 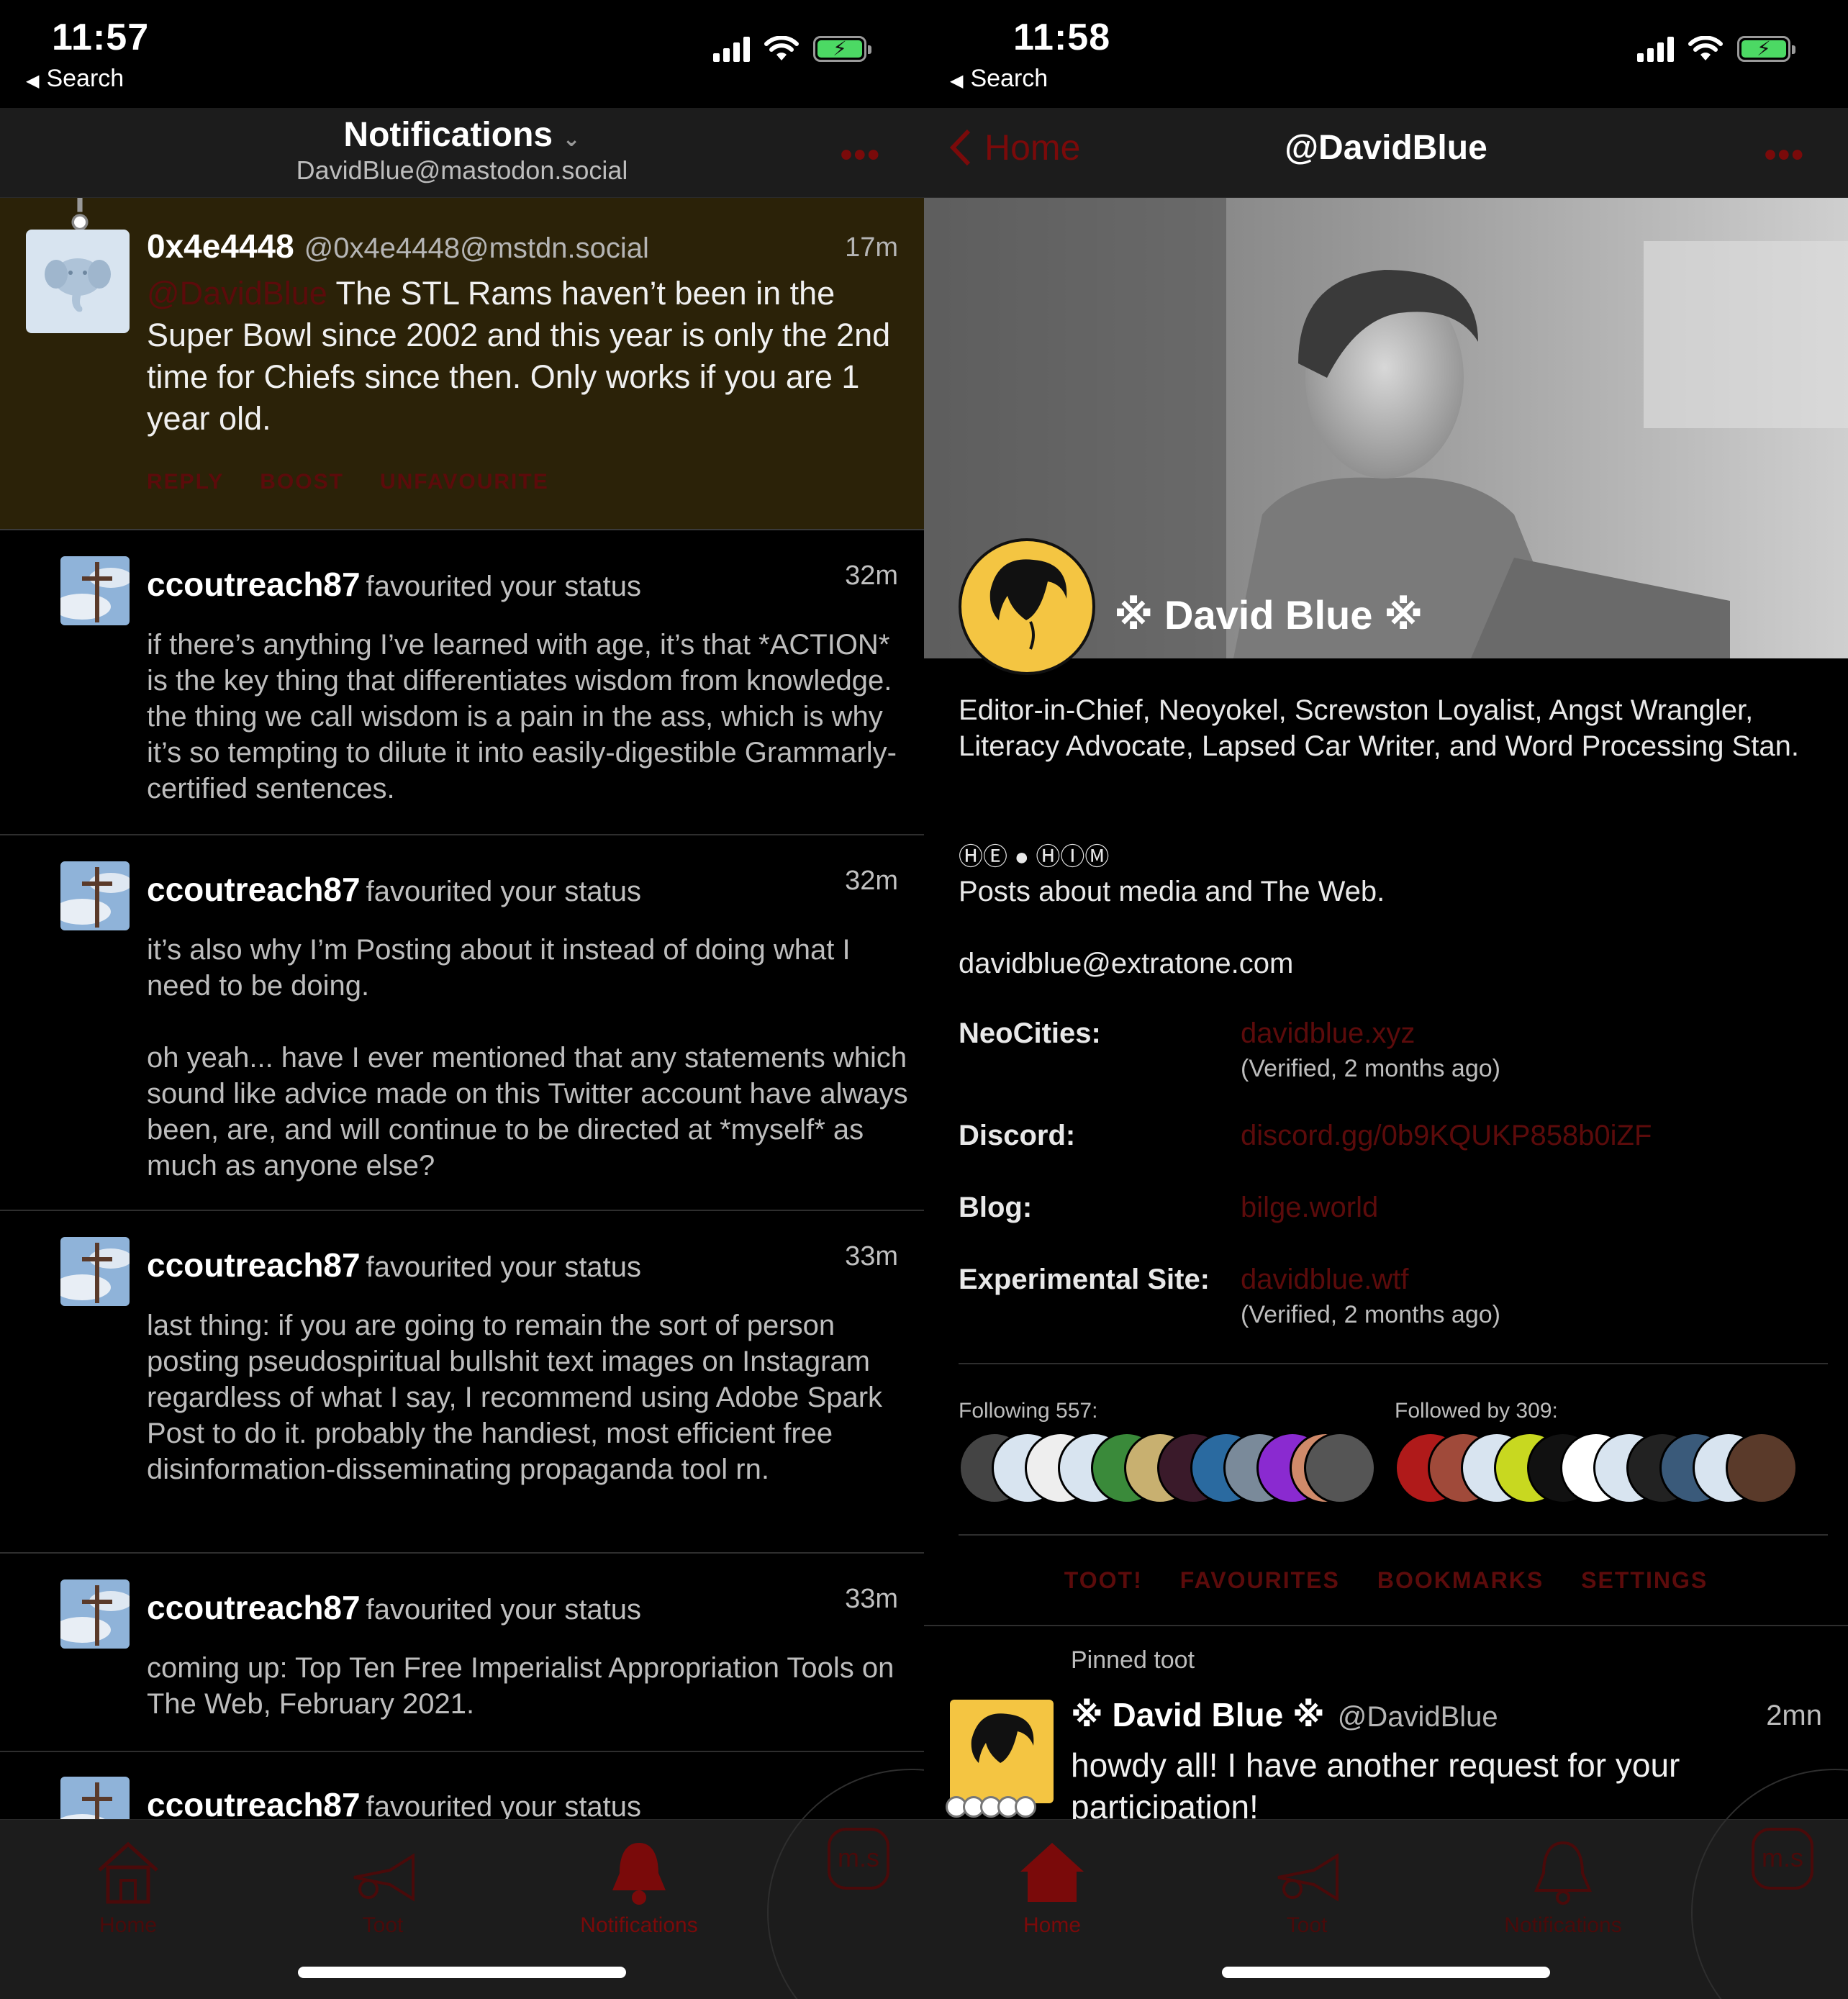 I want to click on unfavourite-button: UNFAVOURITE, so click(x=464, y=482).